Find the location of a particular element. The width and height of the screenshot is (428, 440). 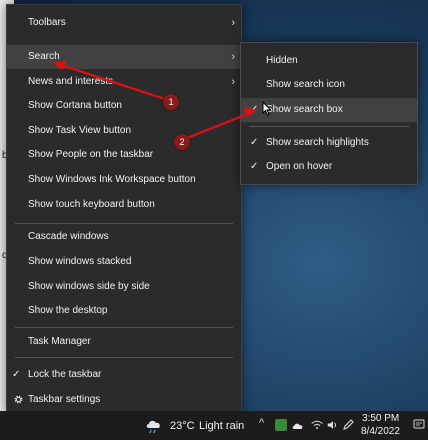

menu-item-label: Toolbars is located at coordinates (47, 22).